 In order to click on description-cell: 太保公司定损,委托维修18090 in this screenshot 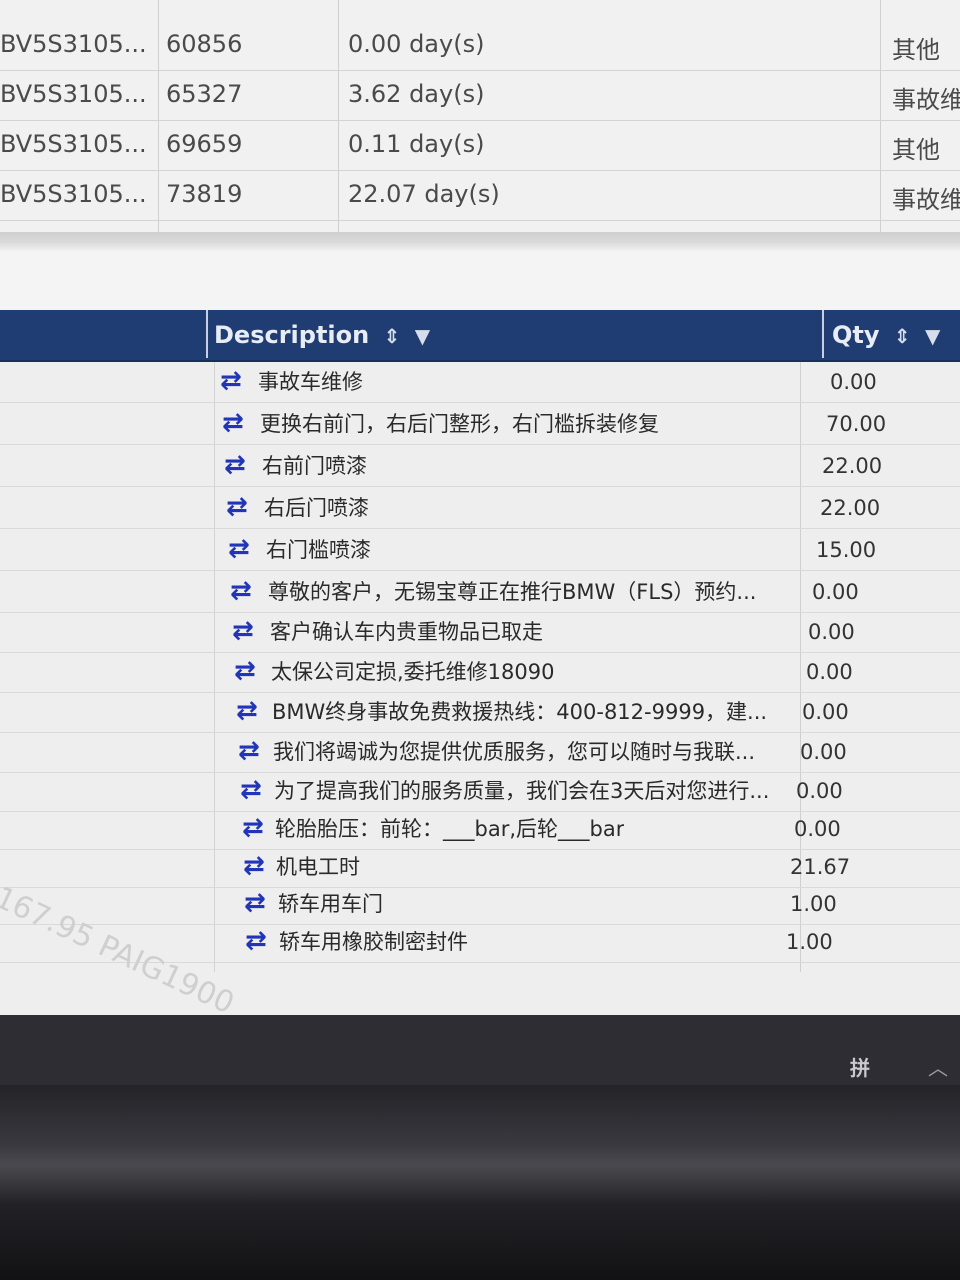, I will do `click(413, 672)`.